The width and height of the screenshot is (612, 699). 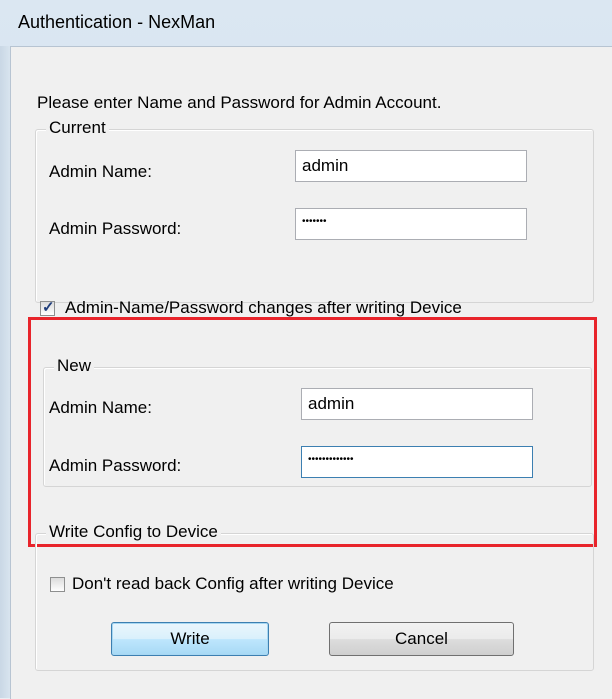 I want to click on change-credentials-checkbox: ✓, so click(x=47, y=307).